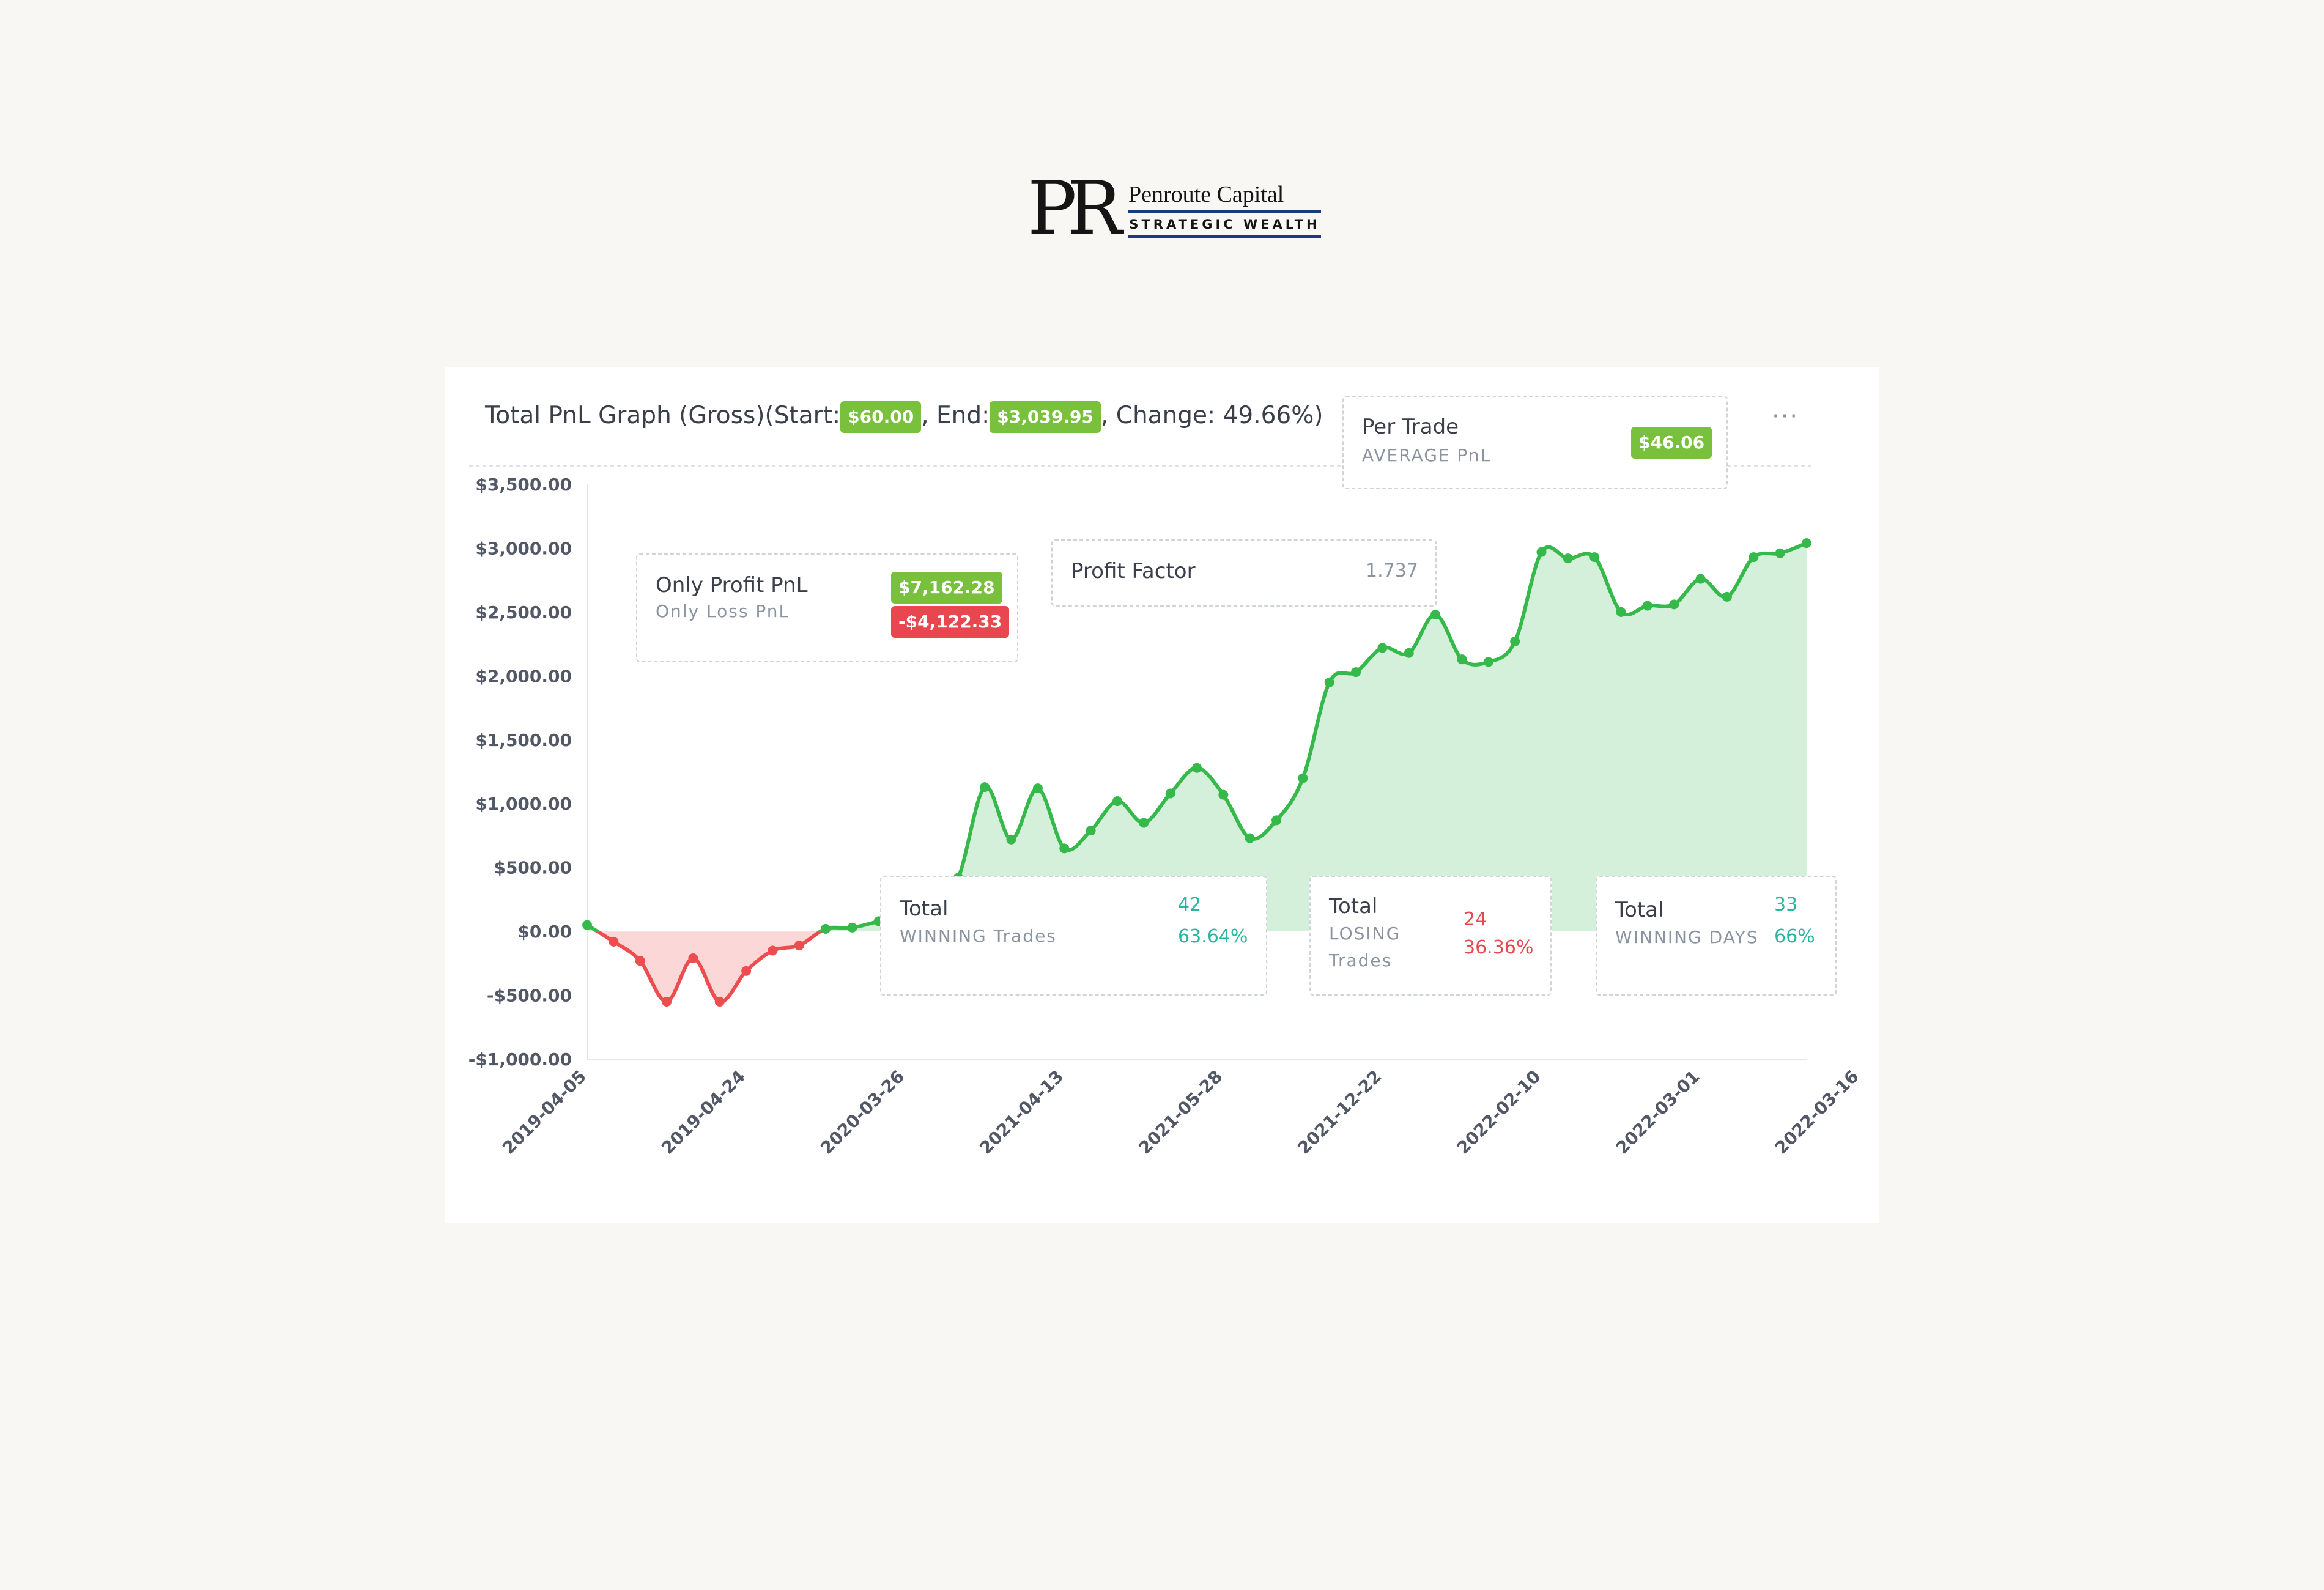  Describe the element at coordinates (1224, 225) in the screenshot. I see `logo-tagline: STRATEGIC WEALTH` at that location.